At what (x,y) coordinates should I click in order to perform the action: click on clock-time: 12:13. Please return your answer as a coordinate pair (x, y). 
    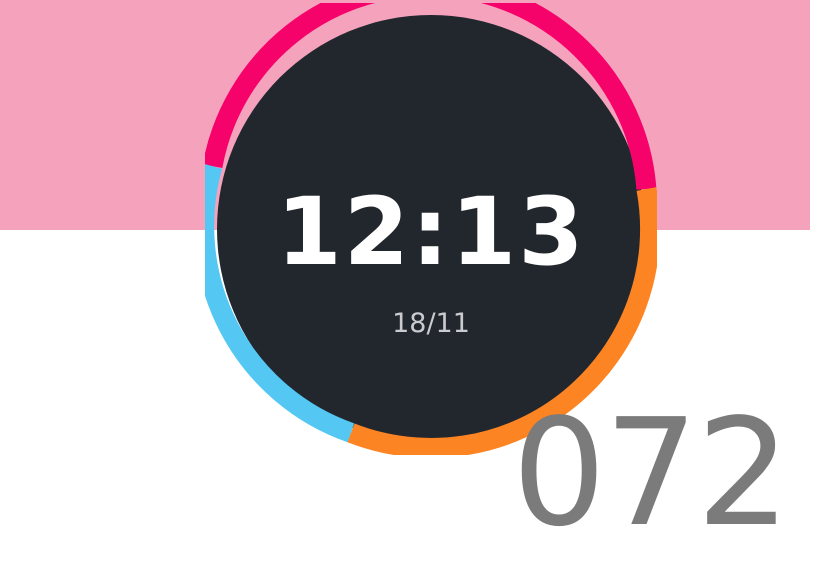
    Looking at the image, I should click on (431, 232).